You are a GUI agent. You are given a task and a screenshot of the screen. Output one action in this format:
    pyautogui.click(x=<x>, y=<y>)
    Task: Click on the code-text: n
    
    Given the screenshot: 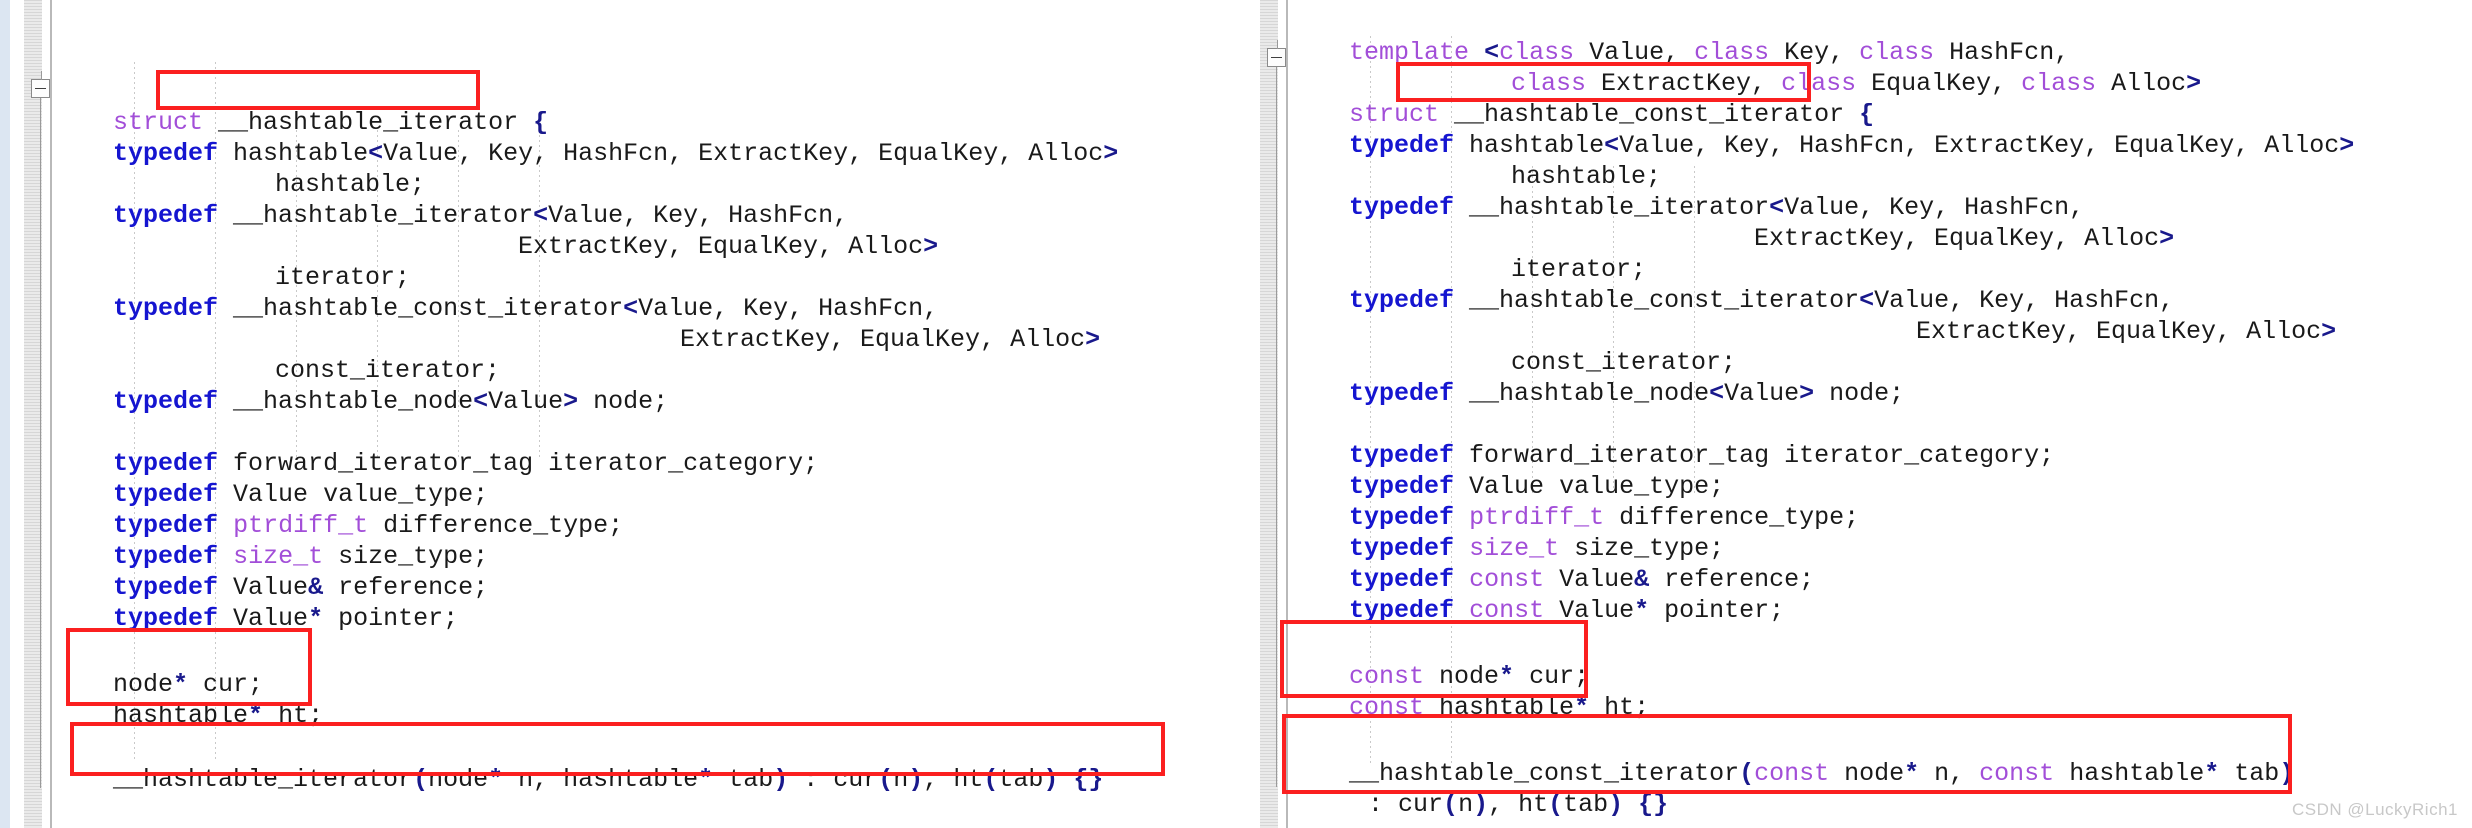 What is the action you would take?
    pyautogui.click(x=1466, y=804)
    